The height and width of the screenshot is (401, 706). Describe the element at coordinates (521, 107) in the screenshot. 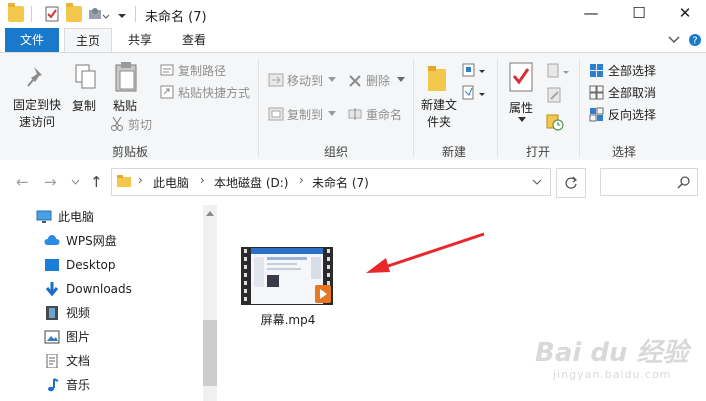

I see `properties-button: 属性` at that location.